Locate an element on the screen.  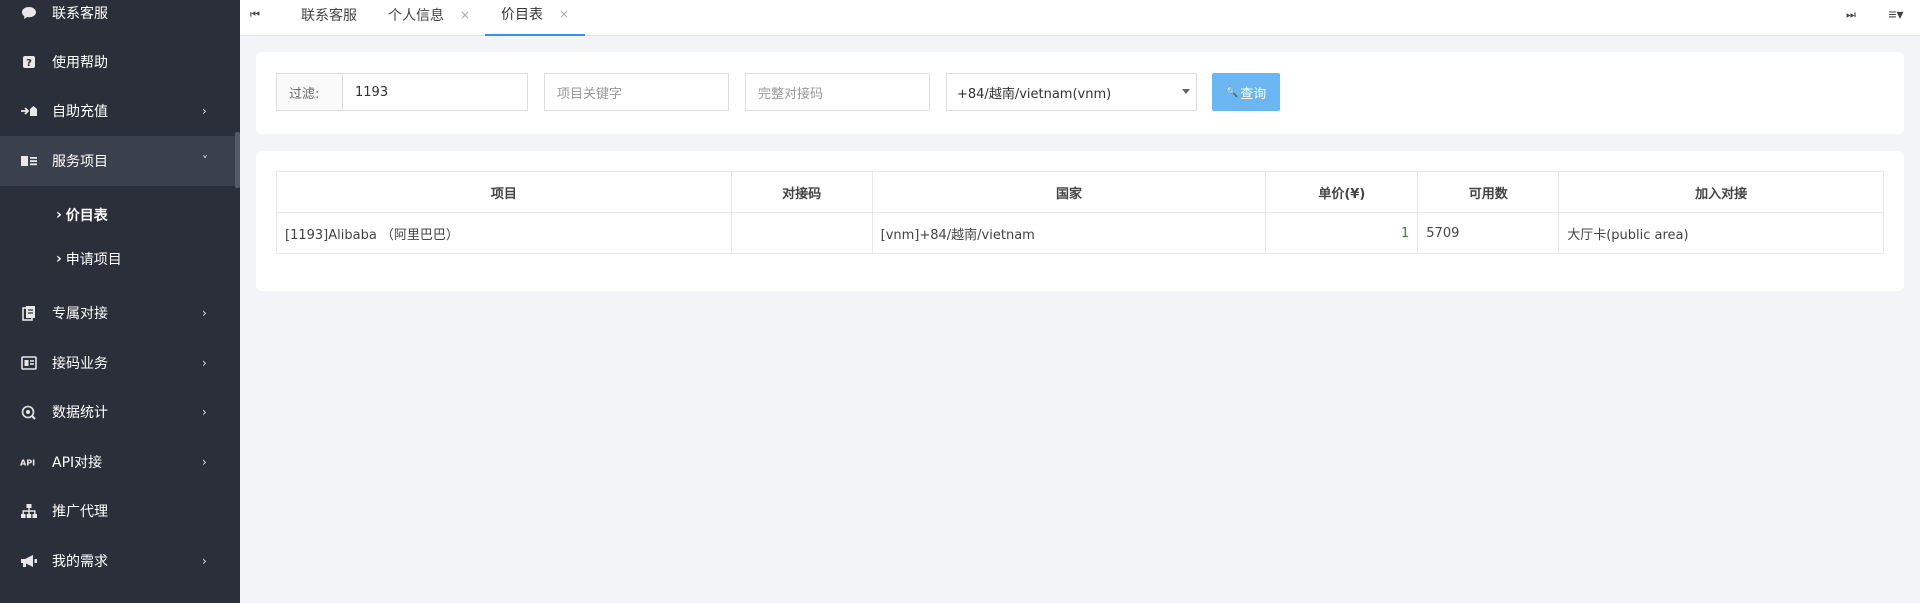
tab-contact-support: 联系客服 is located at coordinates (329, 18).